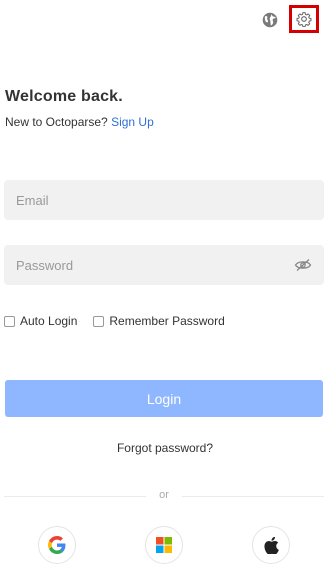 The image size is (330, 578). I want to click on divider-label: or, so click(164, 495).